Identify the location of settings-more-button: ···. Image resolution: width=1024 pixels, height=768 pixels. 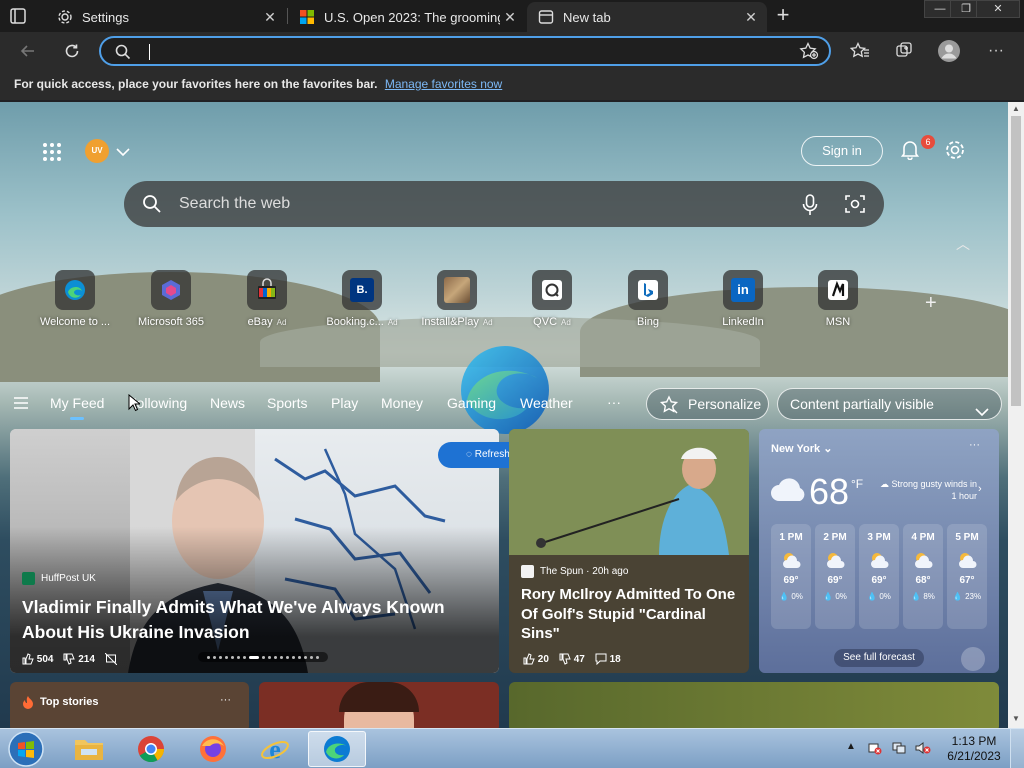
(996, 51).